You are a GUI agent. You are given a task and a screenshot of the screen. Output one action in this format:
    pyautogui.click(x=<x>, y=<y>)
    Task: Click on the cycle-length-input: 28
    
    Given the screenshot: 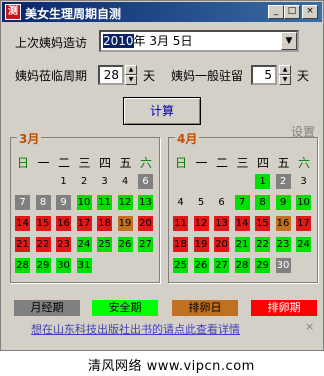 What is the action you would take?
    pyautogui.click(x=111, y=75)
    